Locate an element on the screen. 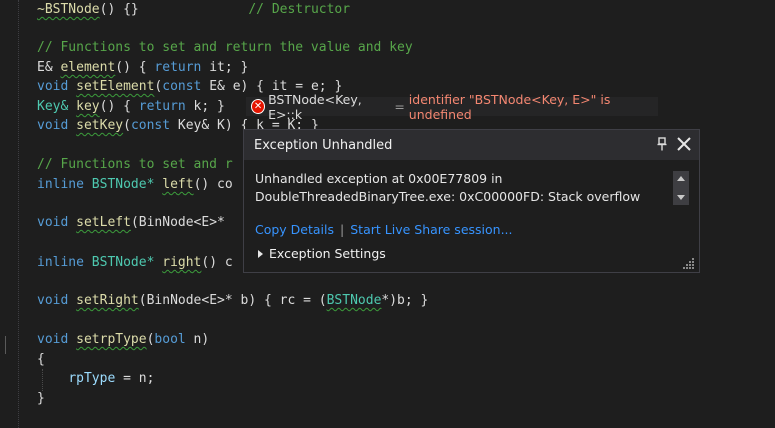 The image size is (775, 428). function-name: setrpType is located at coordinates (111, 339).